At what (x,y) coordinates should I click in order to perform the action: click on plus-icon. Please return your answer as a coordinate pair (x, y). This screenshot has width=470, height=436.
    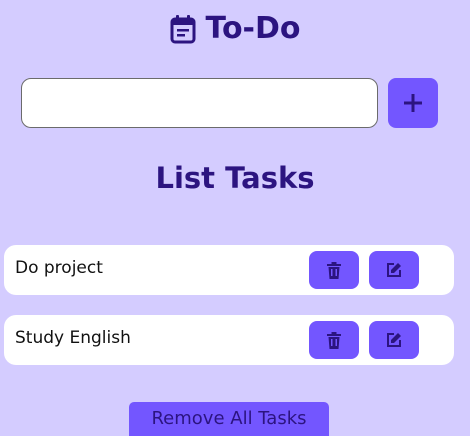
    Looking at the image, I should click on (413, 103).